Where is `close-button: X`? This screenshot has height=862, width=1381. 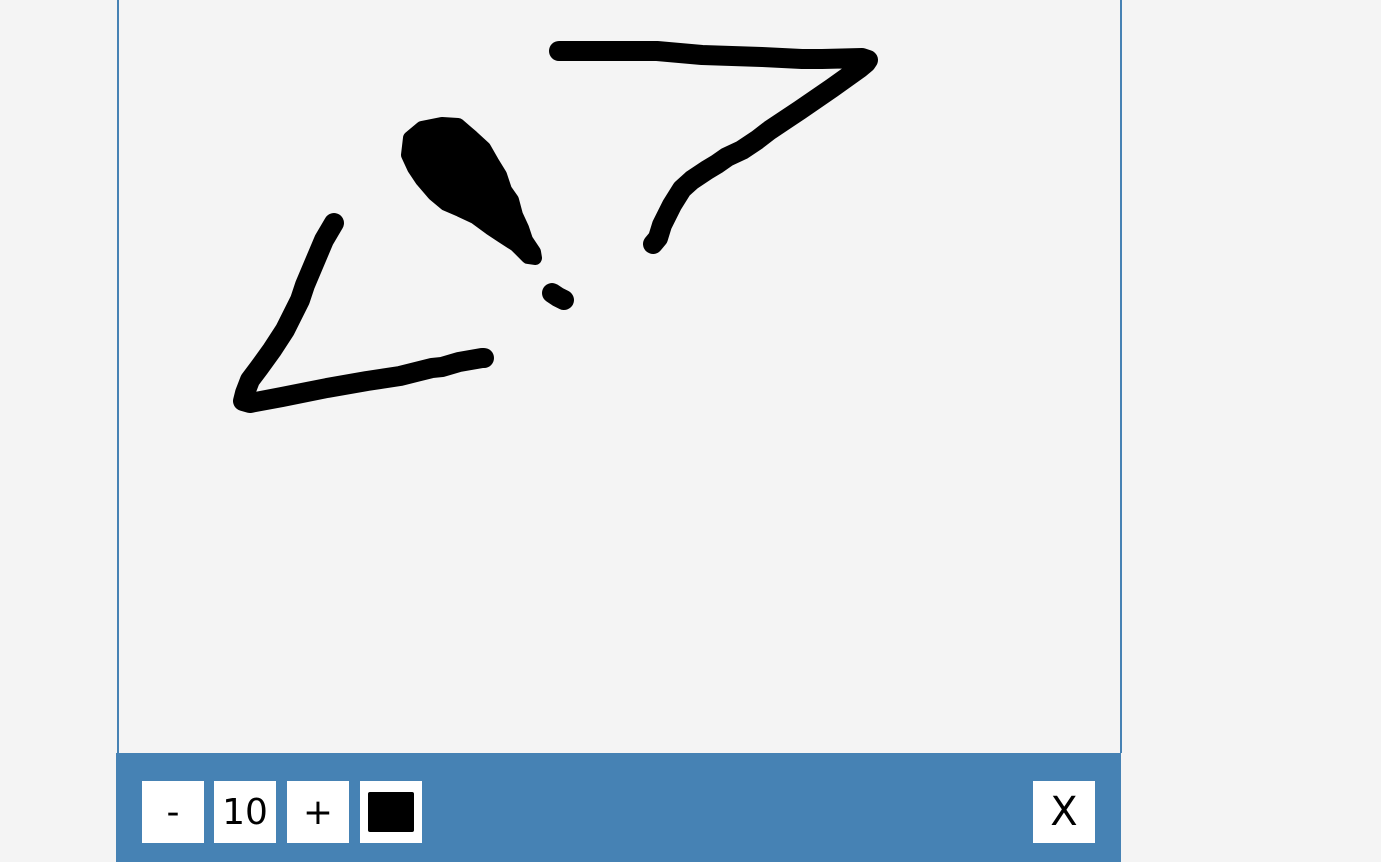
close-button: X is located at coordinates (1064, 812).